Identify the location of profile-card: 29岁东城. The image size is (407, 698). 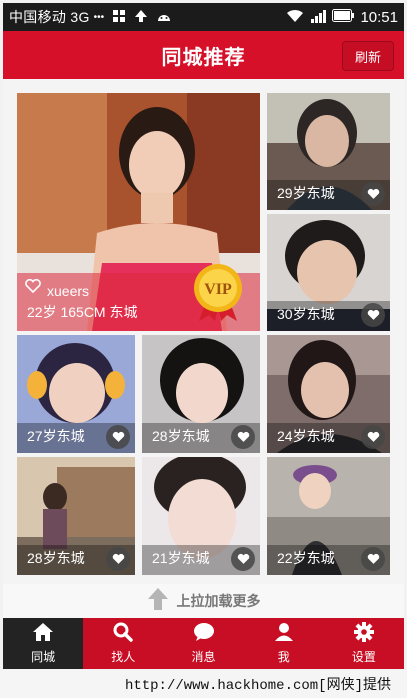
(328, 151).